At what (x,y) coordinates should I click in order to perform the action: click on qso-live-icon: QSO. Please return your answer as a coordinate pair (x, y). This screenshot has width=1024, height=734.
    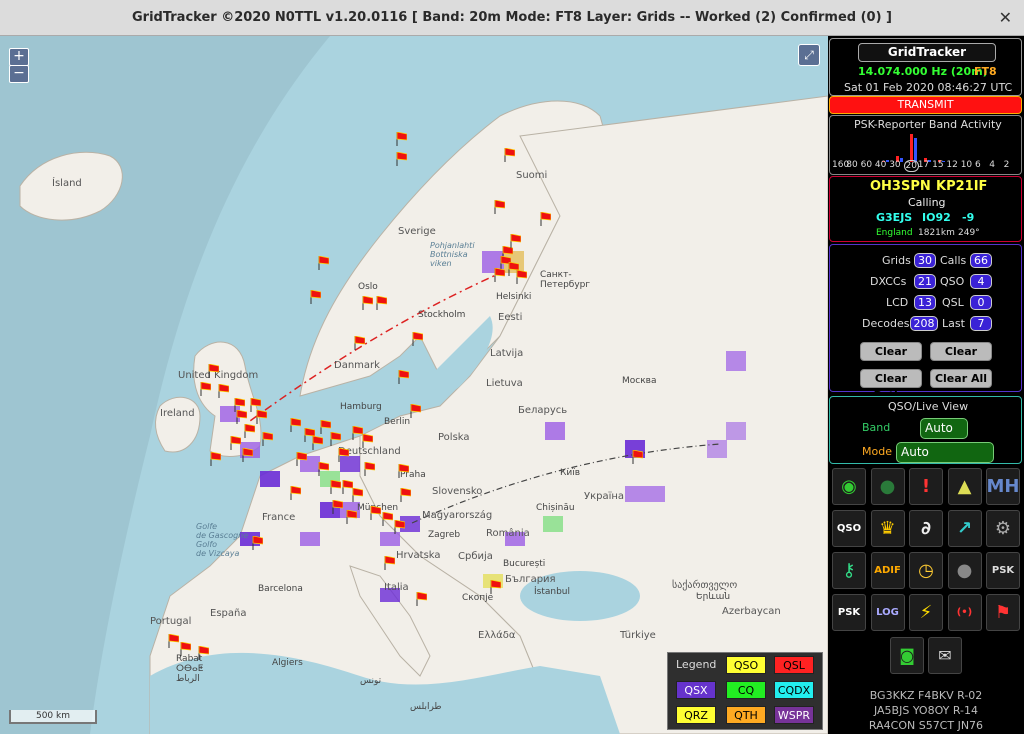
    Looking at the image, I should click on (849, 528).